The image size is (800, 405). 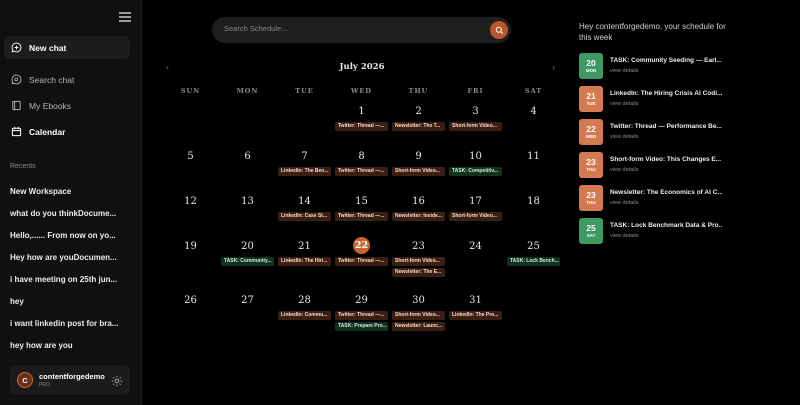 I want to click on calendar-day-number: 16, so click(x=418, y=201).